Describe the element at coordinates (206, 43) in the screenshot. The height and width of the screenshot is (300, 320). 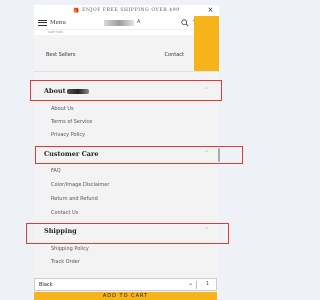
I see `accent-panel` at that location.